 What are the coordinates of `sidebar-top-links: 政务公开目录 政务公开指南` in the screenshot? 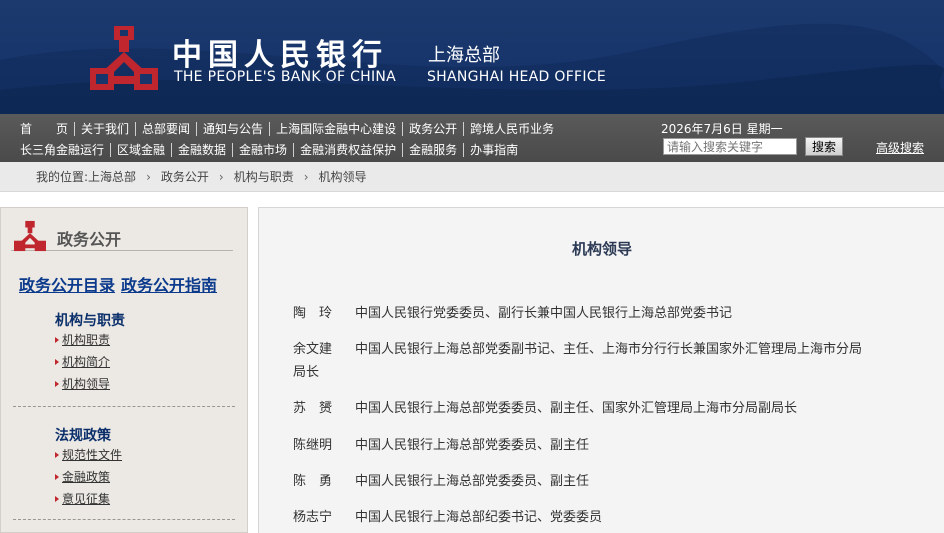 It's located at (121, 284).